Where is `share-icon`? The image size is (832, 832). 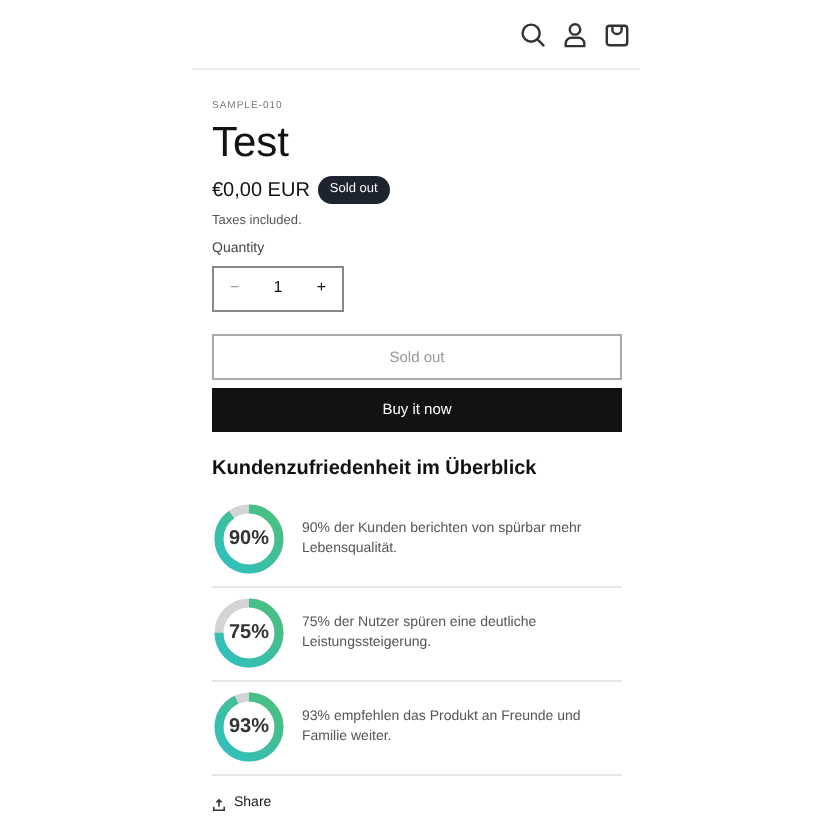
share-icon is located at coordinates (219, 804).